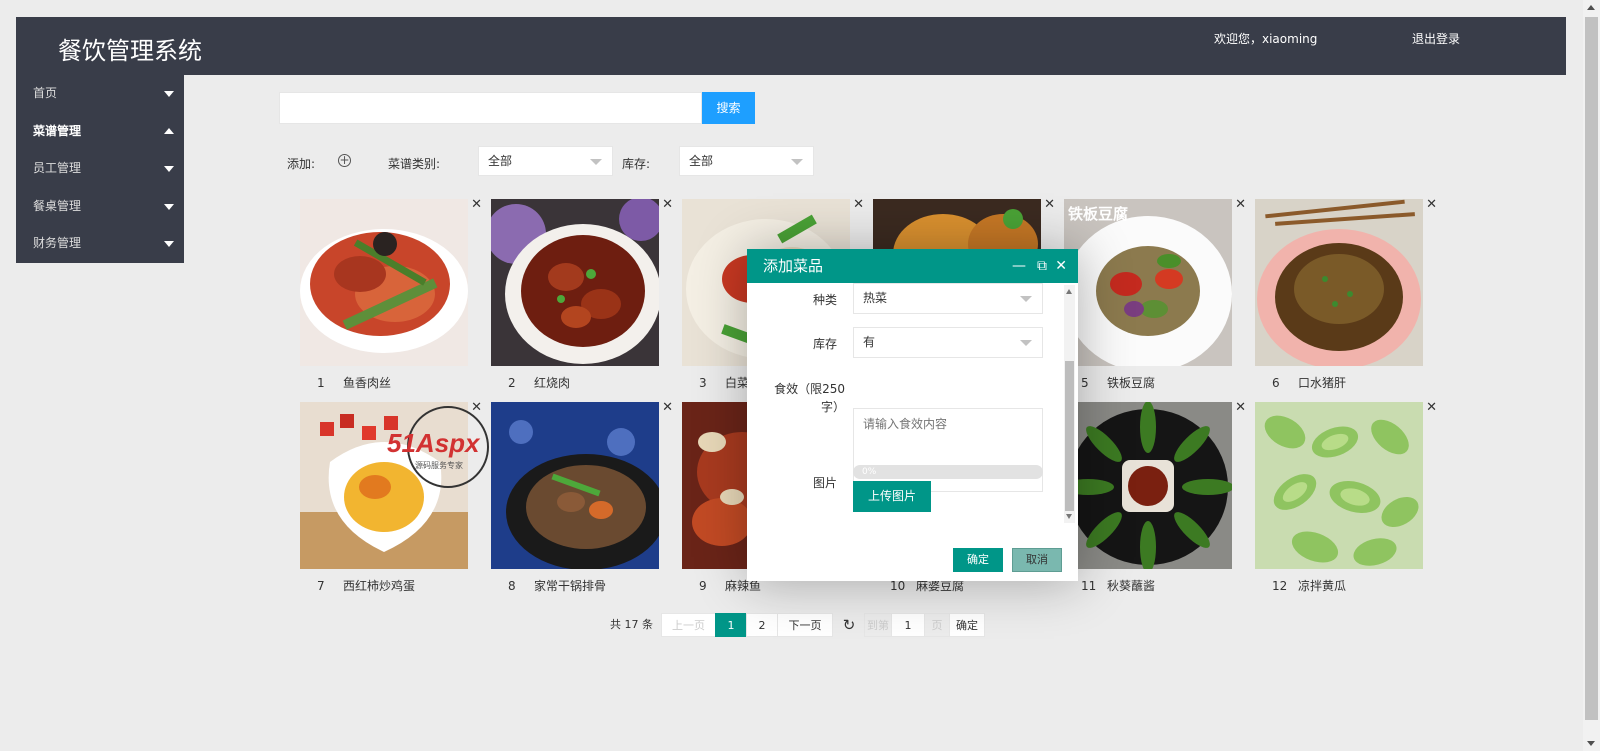  I want to click on sidebar-item-label: 菜谱管理, so click(57, 130).